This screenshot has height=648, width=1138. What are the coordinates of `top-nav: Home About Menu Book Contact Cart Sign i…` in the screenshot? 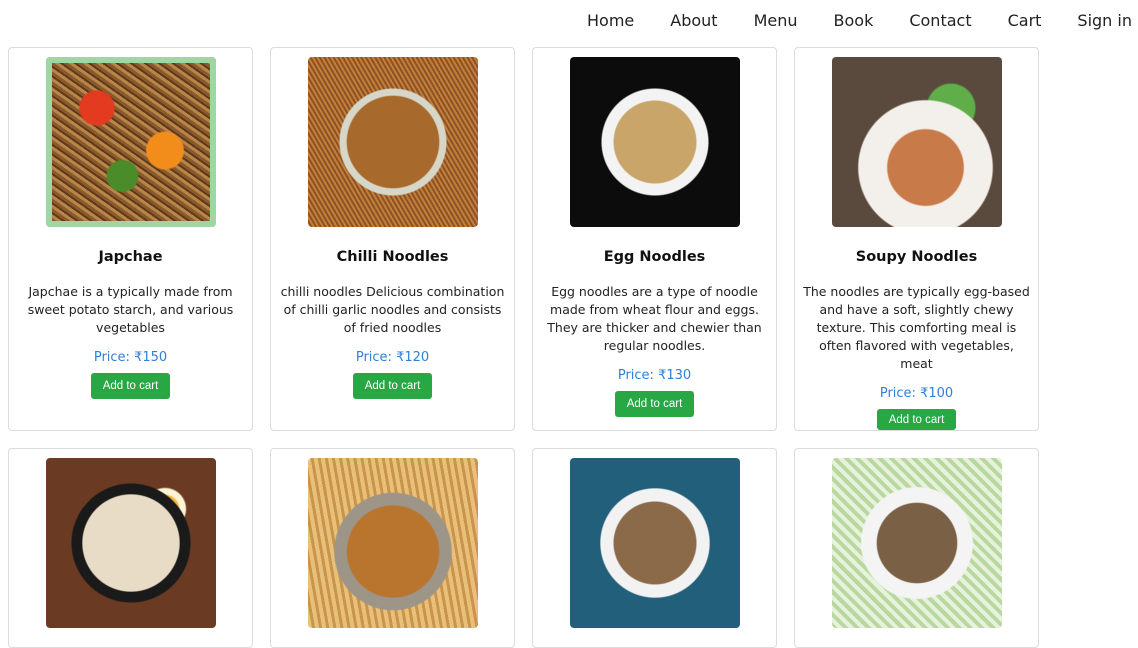 It's located at (853, 21).